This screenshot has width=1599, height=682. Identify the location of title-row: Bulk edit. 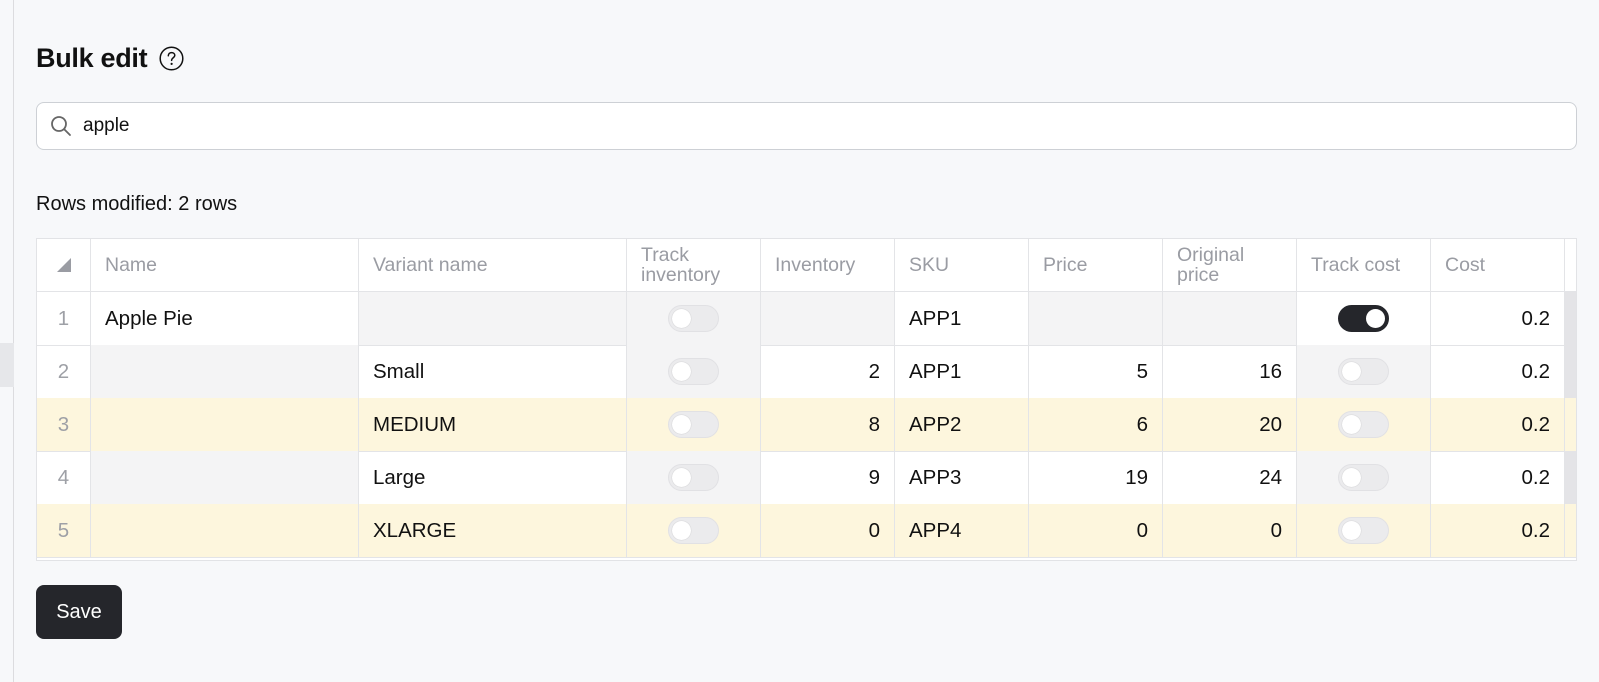
(110, 58).